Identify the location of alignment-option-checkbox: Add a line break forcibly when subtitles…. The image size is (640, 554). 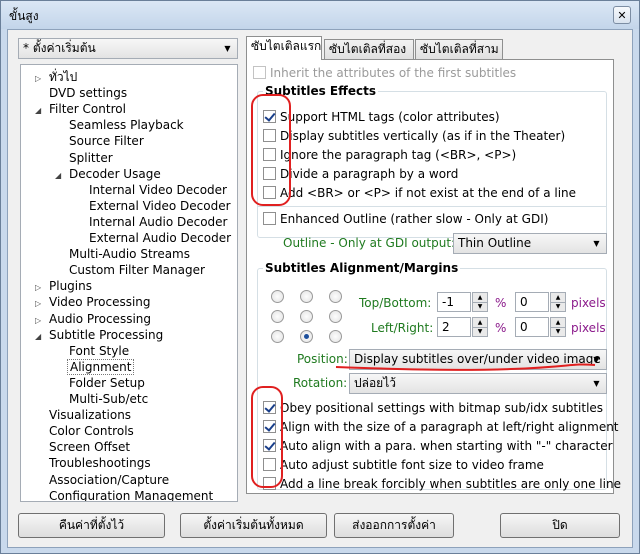
(442, 484).